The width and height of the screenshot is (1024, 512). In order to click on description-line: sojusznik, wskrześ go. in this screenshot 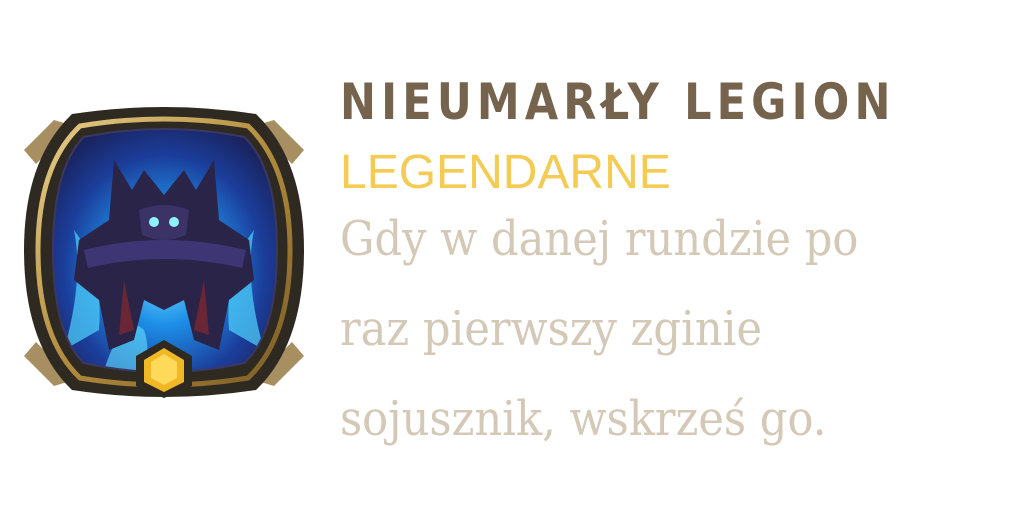, I will do `click(583, 419)`.